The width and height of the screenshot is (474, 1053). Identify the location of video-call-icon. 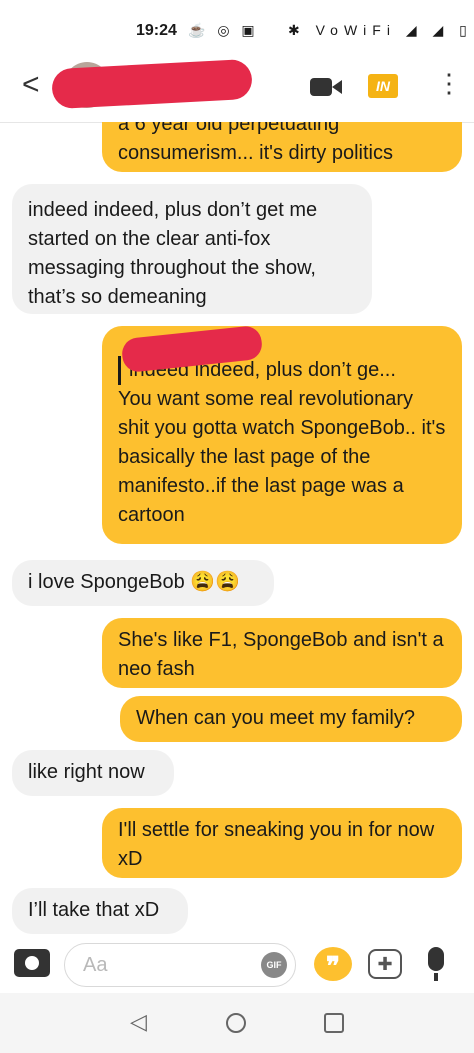
(326, 87).